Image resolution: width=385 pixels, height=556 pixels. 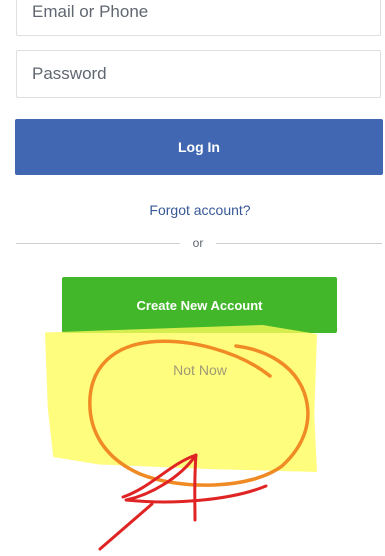 What do you see at coordinates (200, 370) in the screenshot?
I see `not-now-button: Not Now` at bounding box center [200, 370].